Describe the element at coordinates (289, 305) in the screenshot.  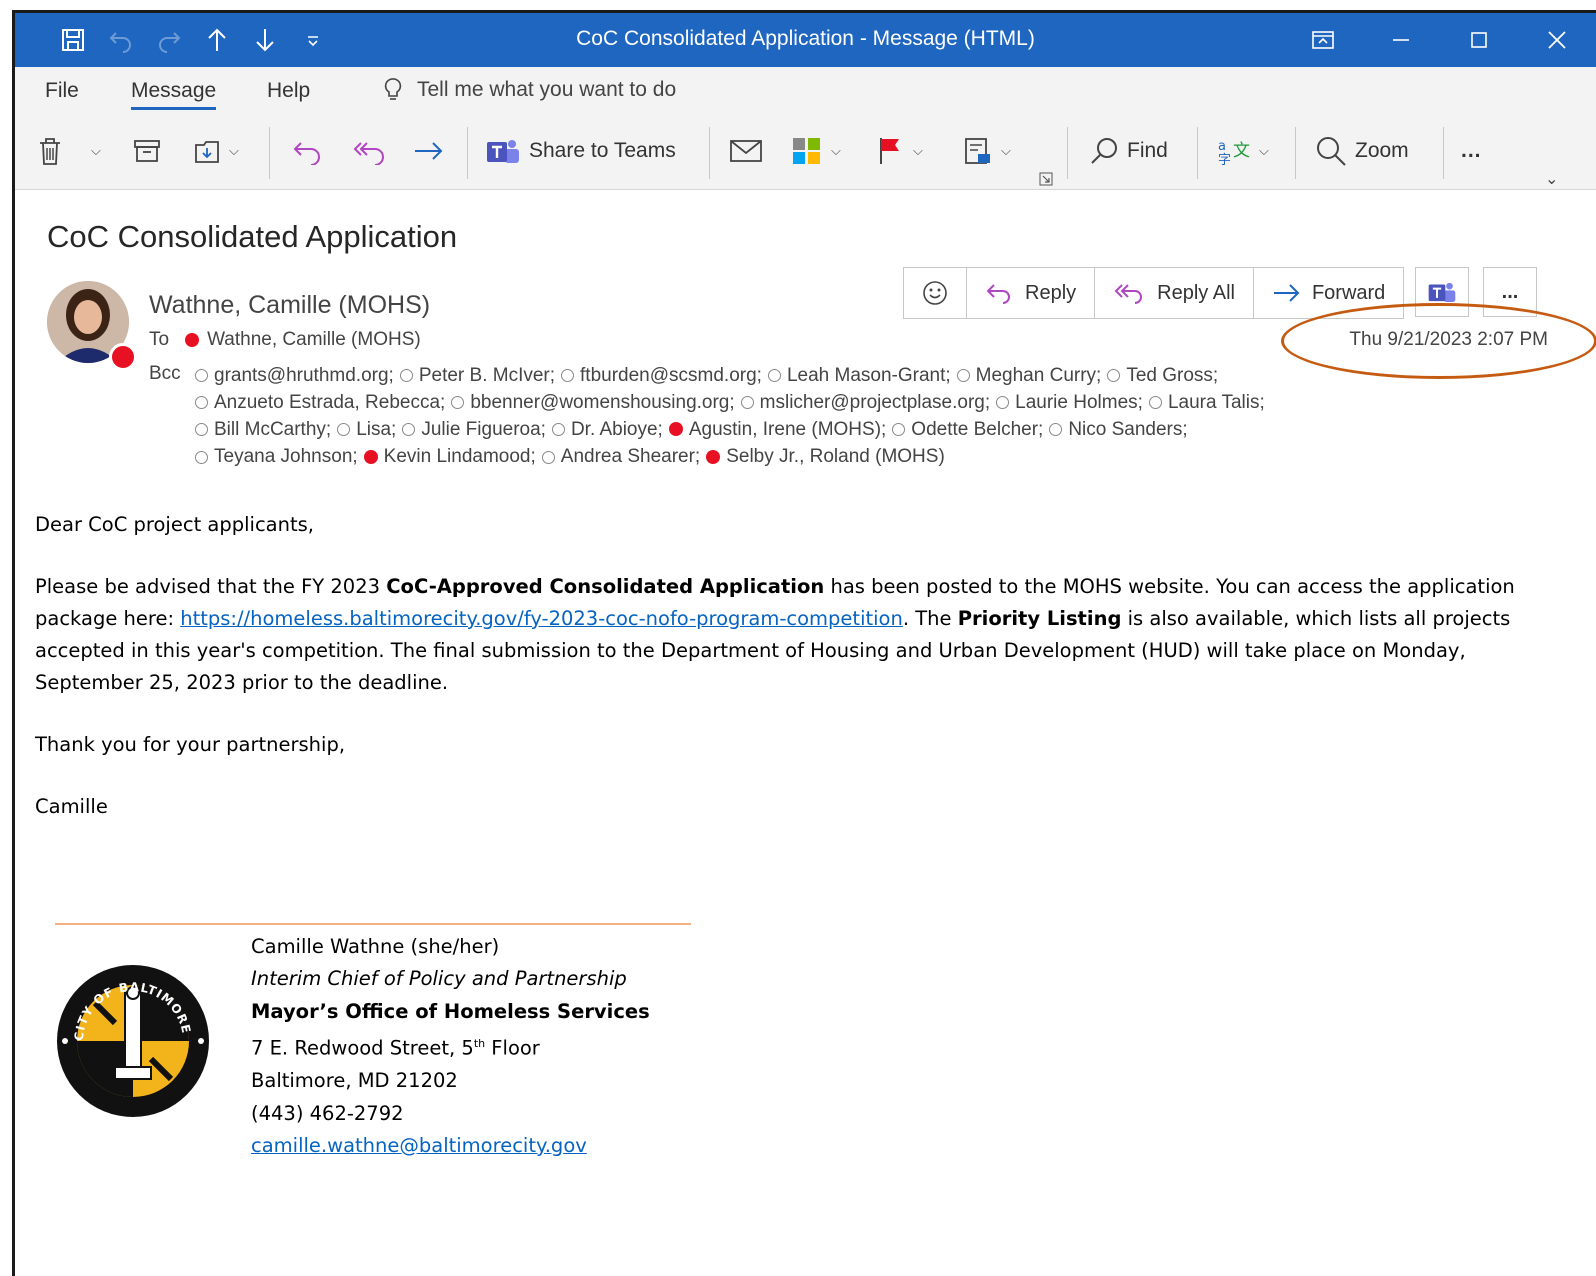
I see `sender-name: Wathne, Camille (MOHS)` at that location.